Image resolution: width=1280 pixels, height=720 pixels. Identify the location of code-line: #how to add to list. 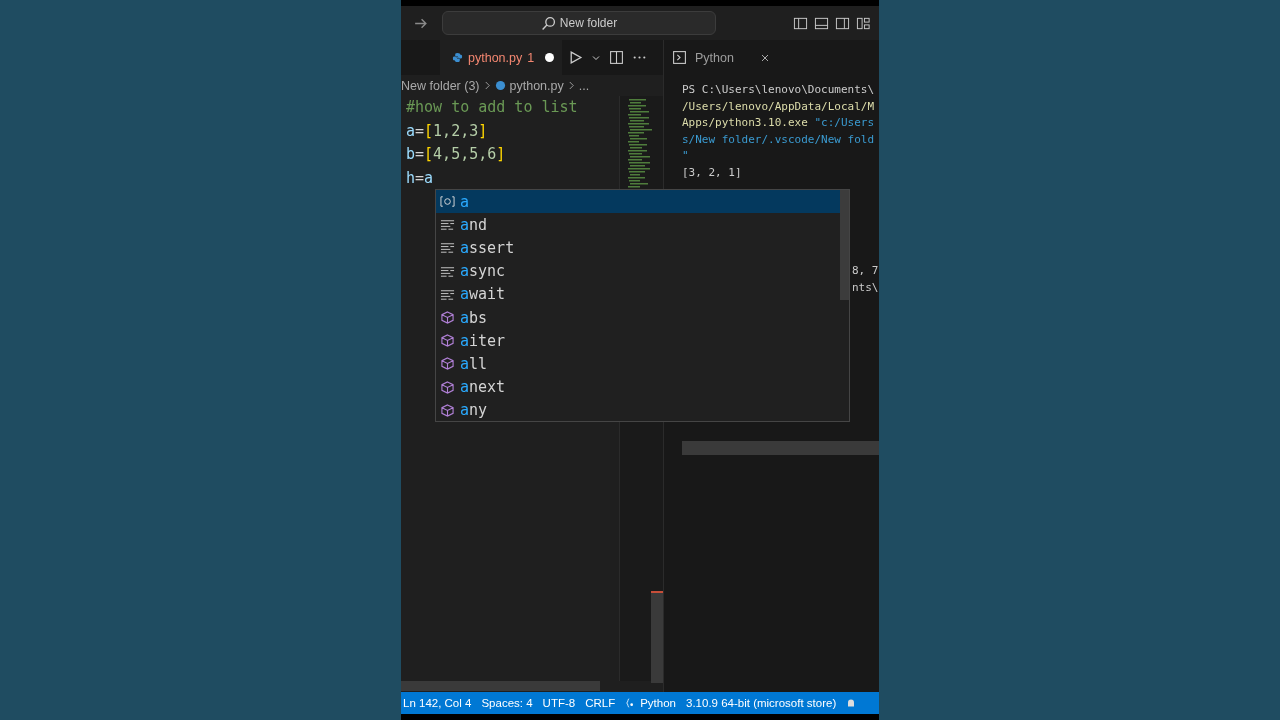
(492, 107).